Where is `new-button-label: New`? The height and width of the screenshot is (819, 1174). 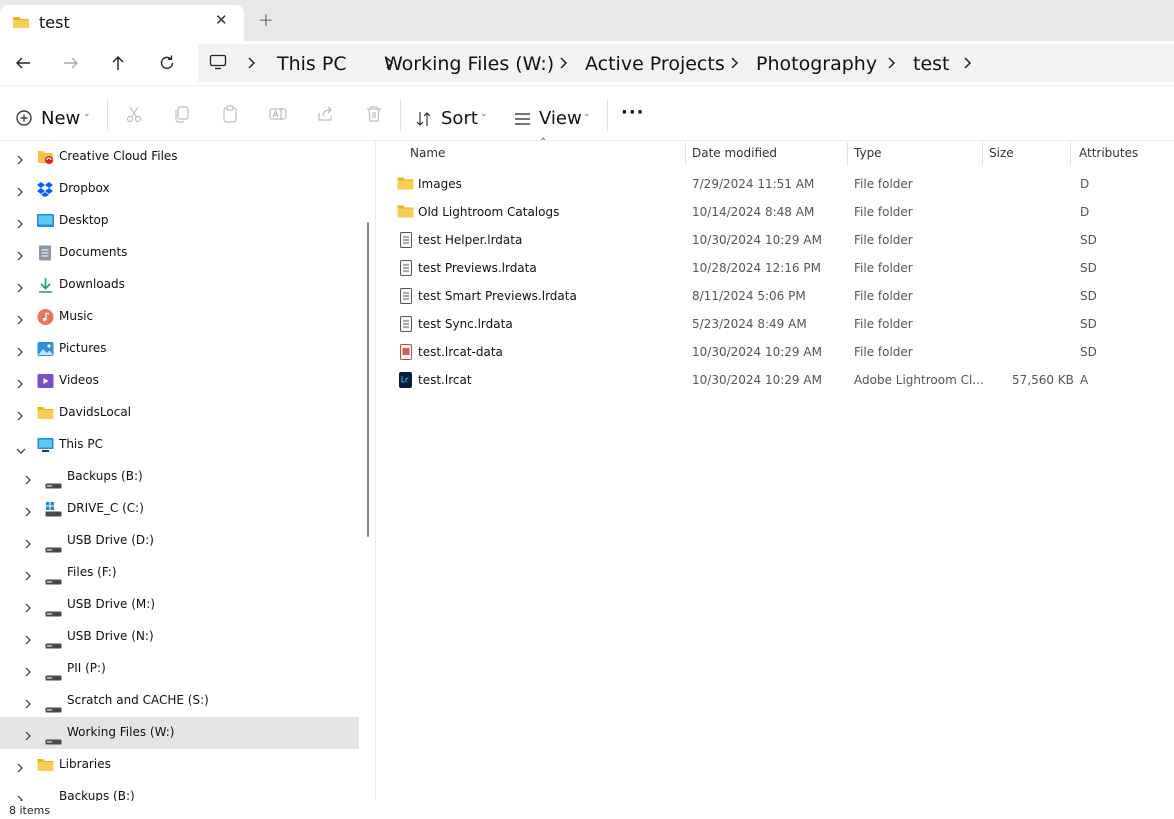
new-button-label: New is located at coordinates (60, 118).